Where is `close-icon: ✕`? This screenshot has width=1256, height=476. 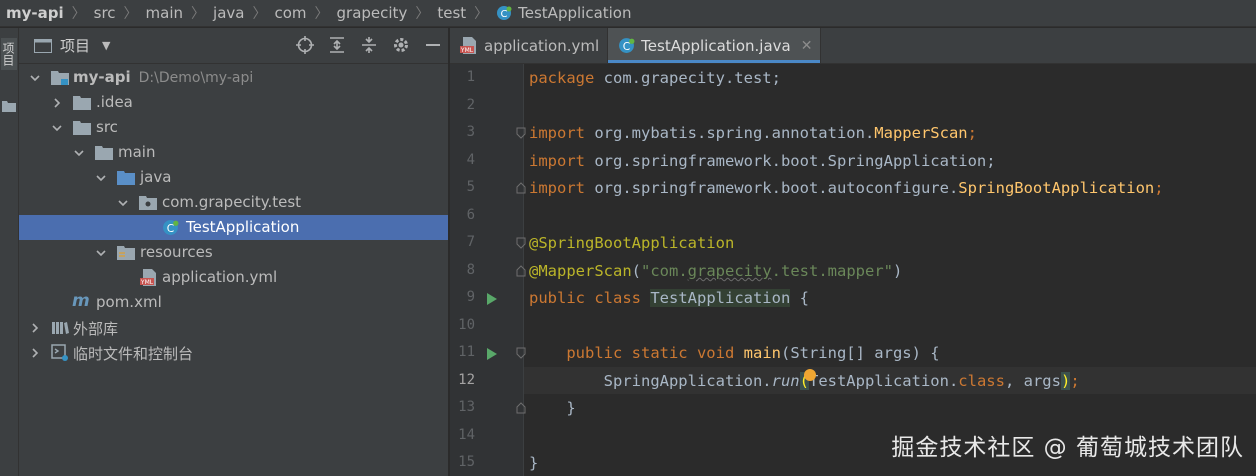 close-icon: ✕ is located at coordinates (807, 46).